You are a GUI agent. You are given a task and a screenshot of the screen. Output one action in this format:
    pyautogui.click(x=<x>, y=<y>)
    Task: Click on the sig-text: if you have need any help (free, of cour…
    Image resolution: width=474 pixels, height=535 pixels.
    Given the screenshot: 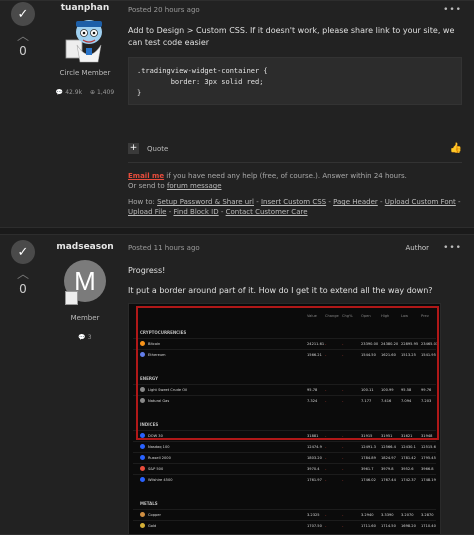 What is the action you would take?
    pyautogui.click(x=285, y=176)
    